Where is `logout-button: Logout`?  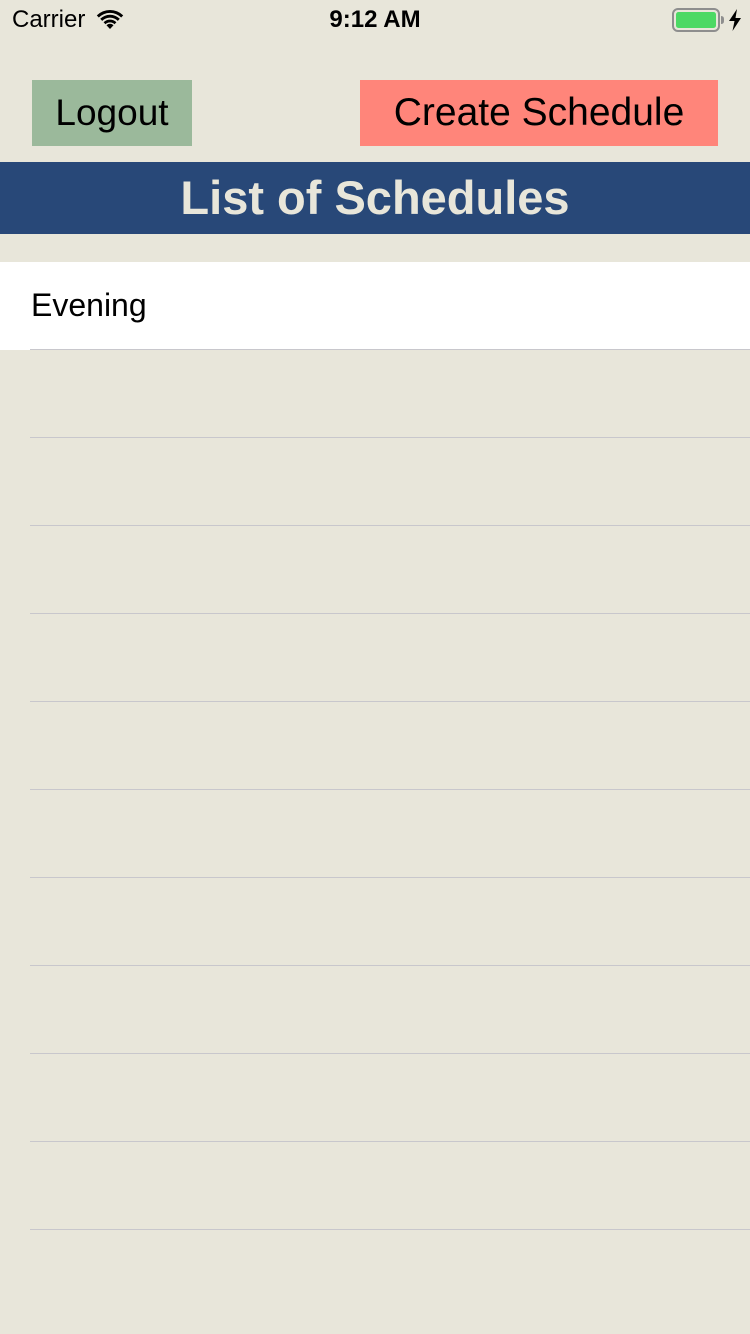 logout-button: Logout is located at coordinates (112, 113).